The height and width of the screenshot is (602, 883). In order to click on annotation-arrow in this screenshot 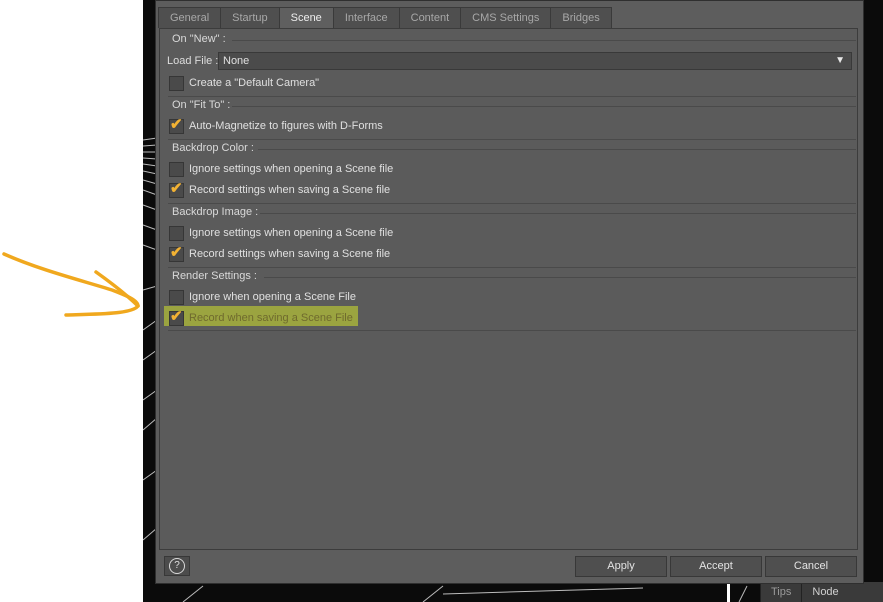, I will do `click(71, 284)`.